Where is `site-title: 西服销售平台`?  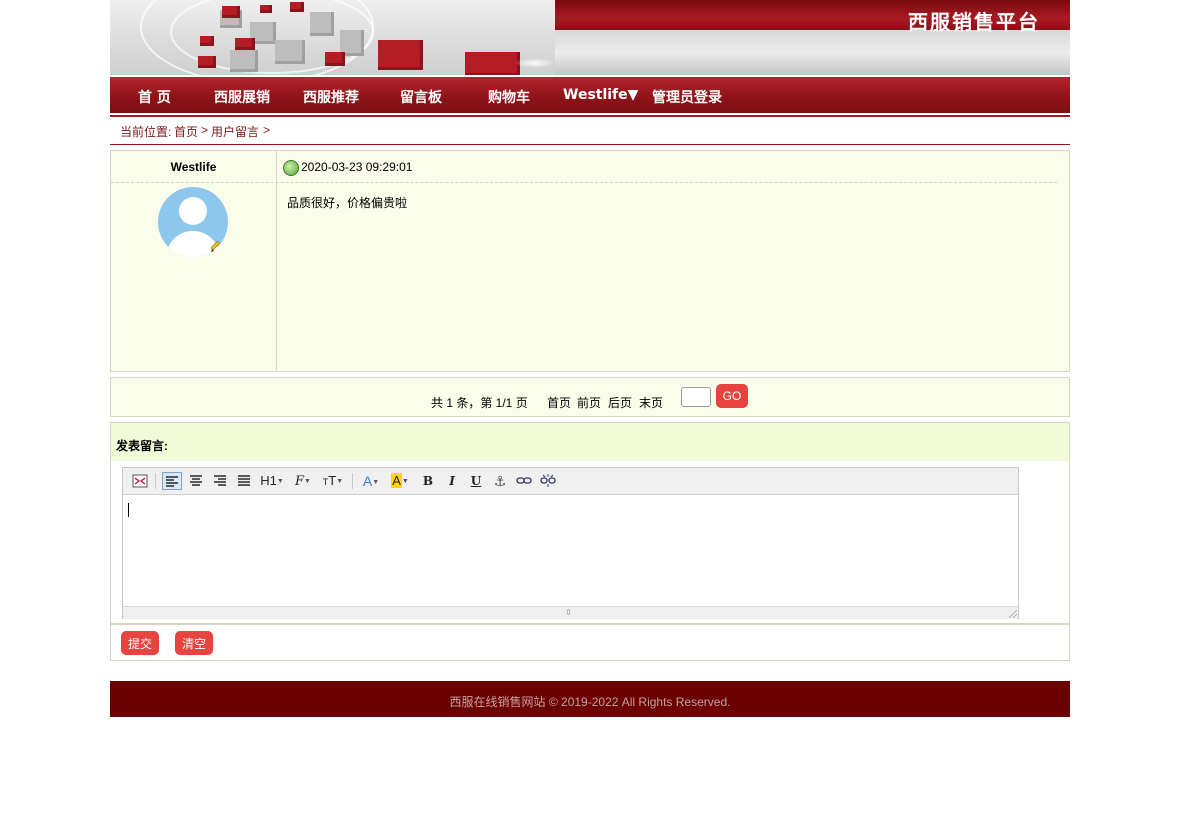 site-title: 西服销售平台 is located at coordinates (974, 22).